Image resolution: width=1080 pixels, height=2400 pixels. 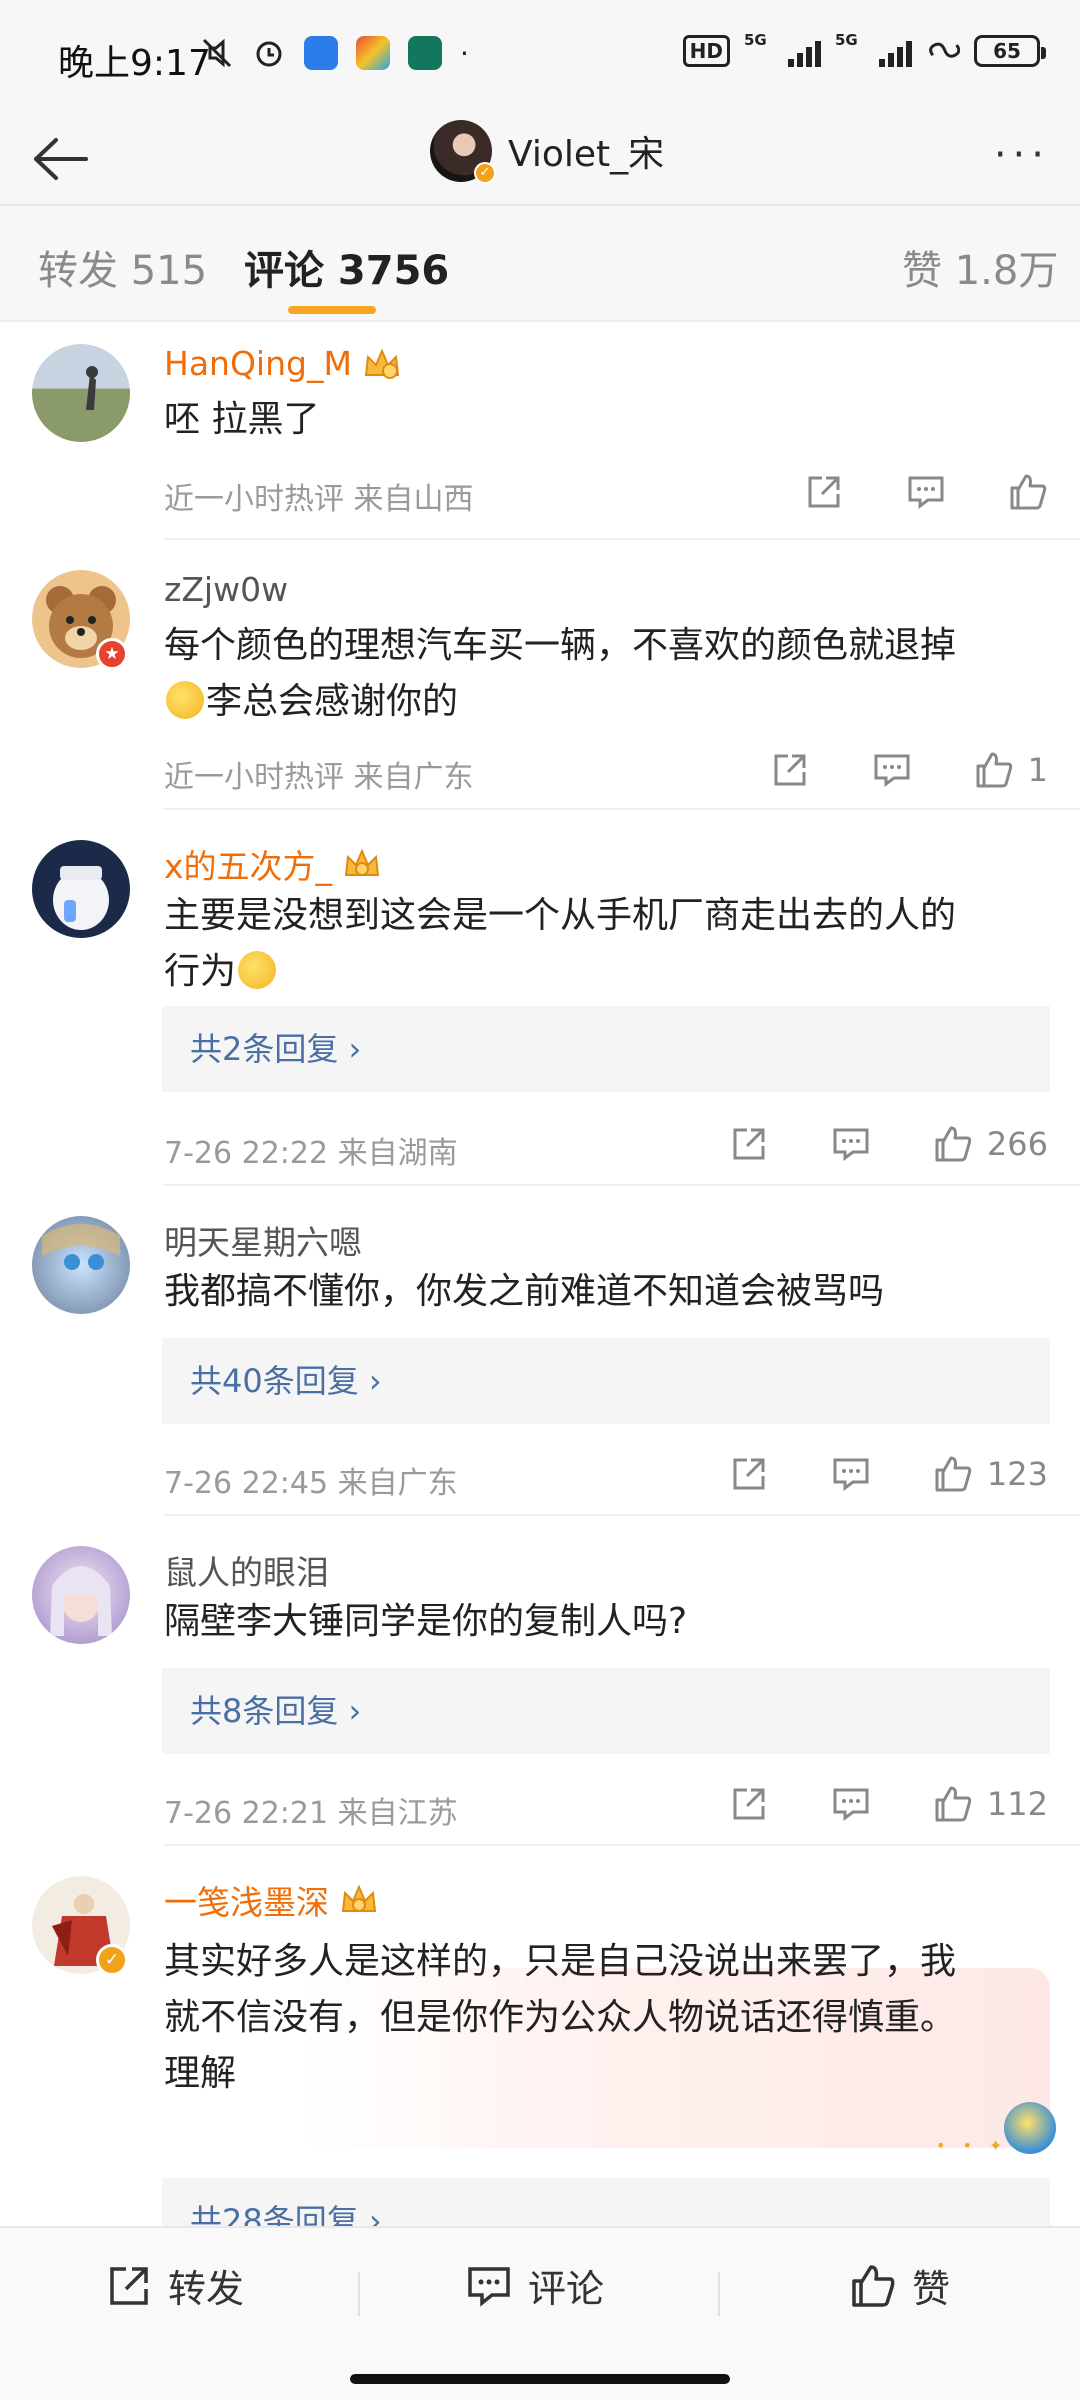 What do you see at coordinates (782, 49) in the screenshot?
I see `signal-icon-1: 5G` at bounding box center [782, 49].